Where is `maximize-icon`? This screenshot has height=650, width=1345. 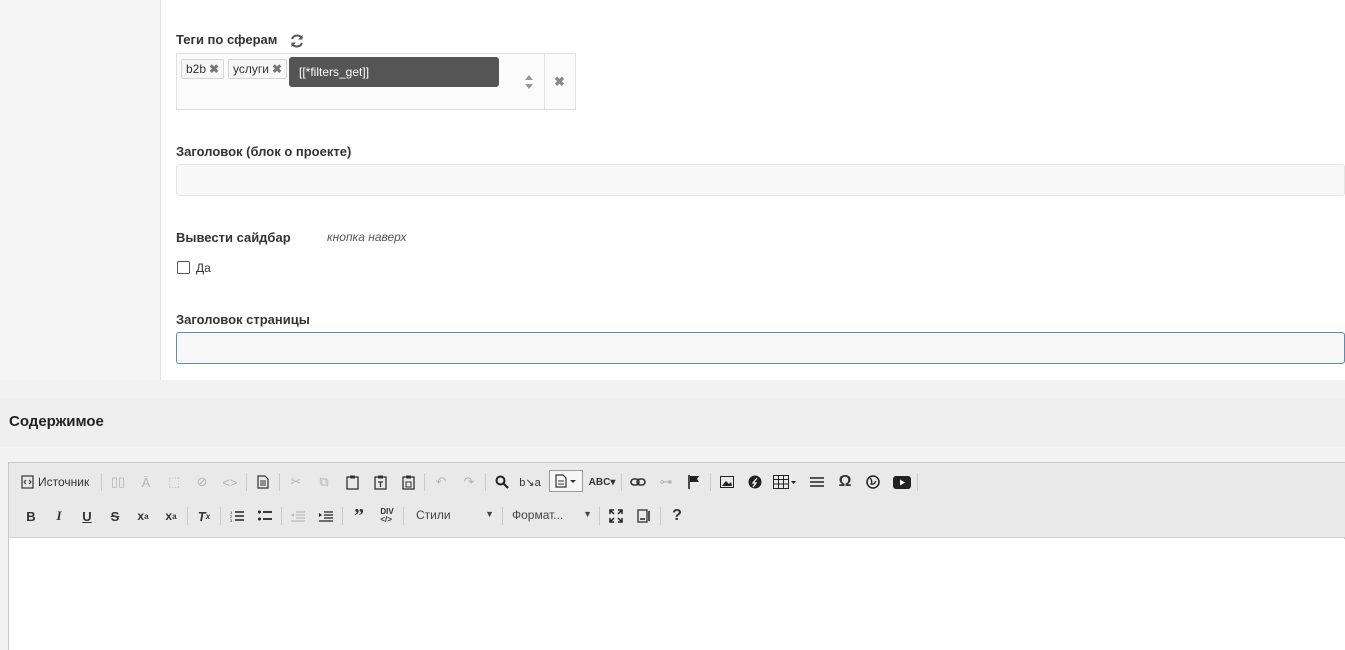
maximize-icon is located at coordinates (616, 516).